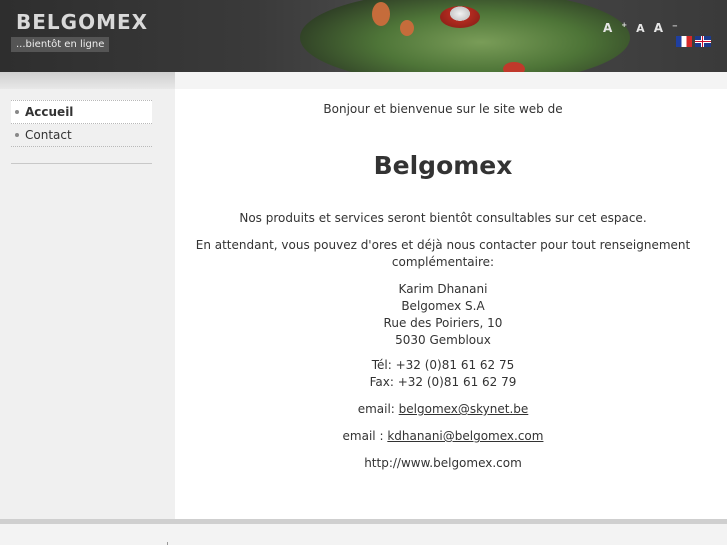 The image size is (727, 545). I want to click on website-url: http://www.belgomex.com, so click(443, 463).